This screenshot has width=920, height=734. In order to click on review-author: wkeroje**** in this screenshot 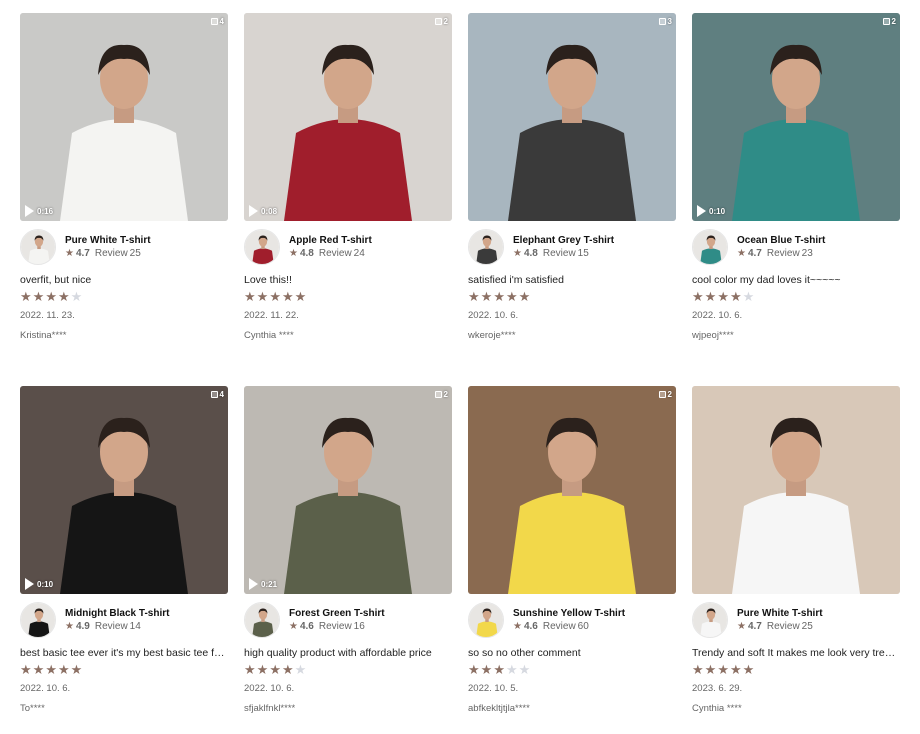, I will do `click(492, 335)`.